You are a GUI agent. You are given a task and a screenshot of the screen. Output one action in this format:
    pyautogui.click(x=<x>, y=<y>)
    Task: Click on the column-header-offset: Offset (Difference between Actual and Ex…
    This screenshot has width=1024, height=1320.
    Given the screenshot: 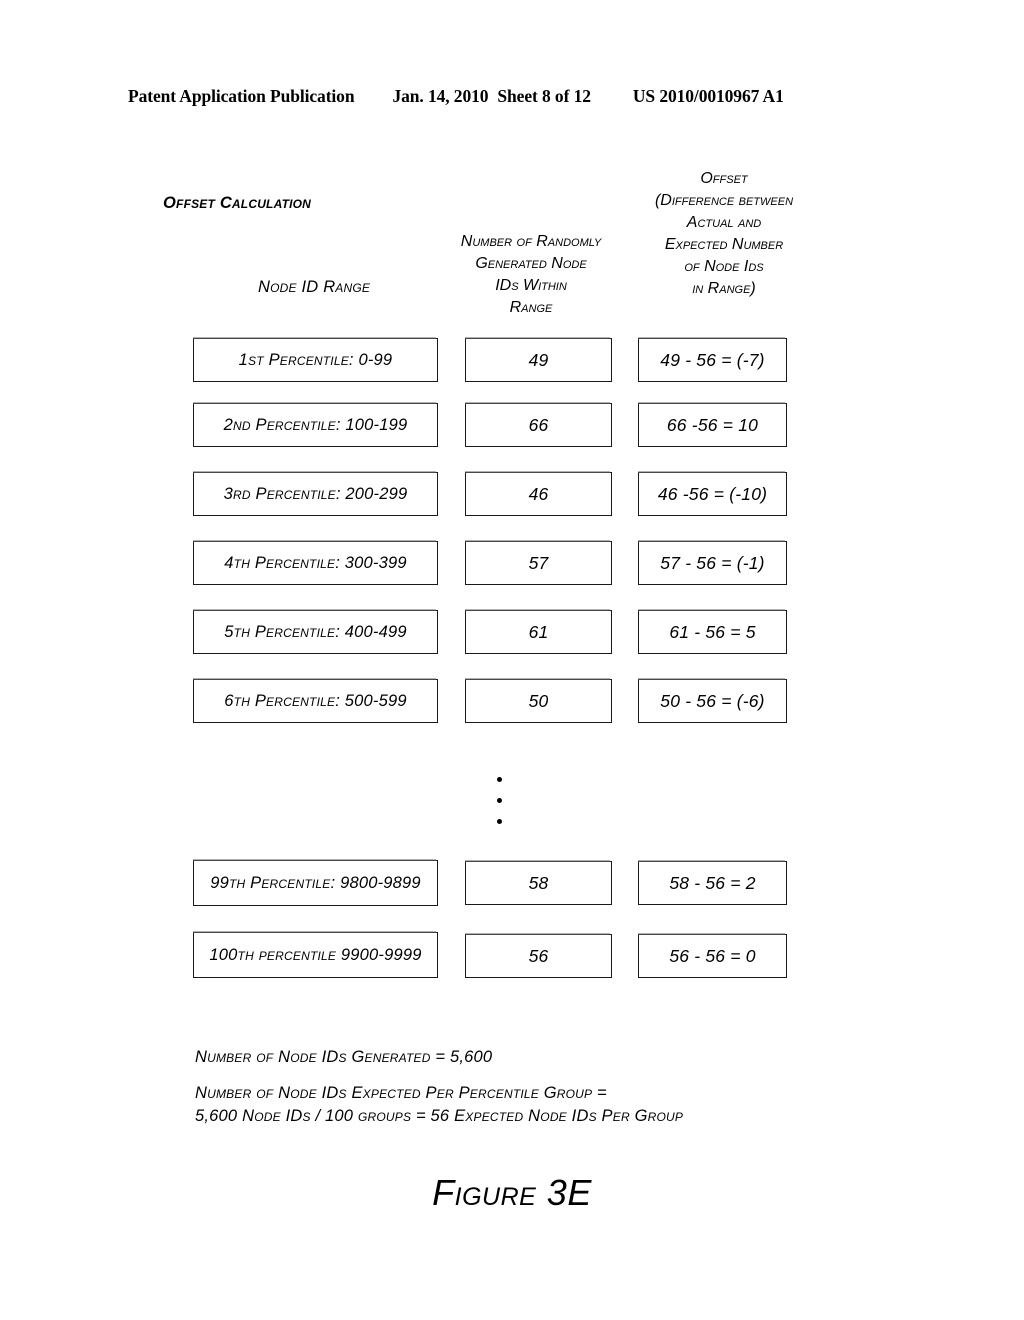 What is the action you would take?
    pyautogui.click(x=724, y=234)
    